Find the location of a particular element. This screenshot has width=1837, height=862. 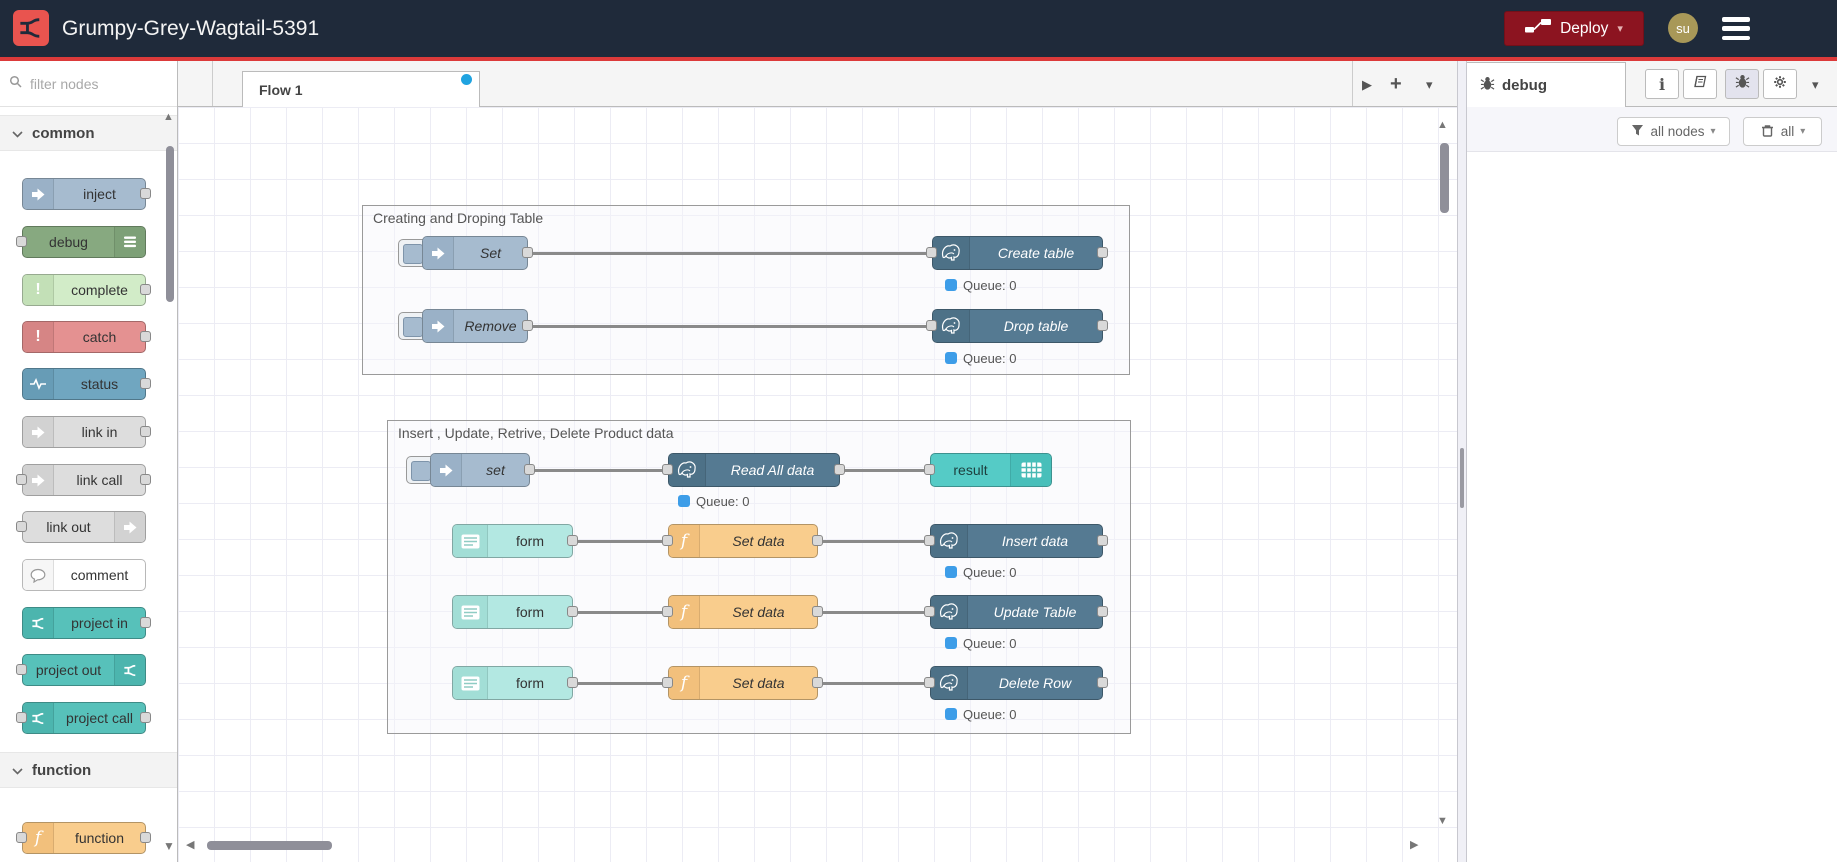

palette-node-link-out: link out is located at coordinates (84, 527).